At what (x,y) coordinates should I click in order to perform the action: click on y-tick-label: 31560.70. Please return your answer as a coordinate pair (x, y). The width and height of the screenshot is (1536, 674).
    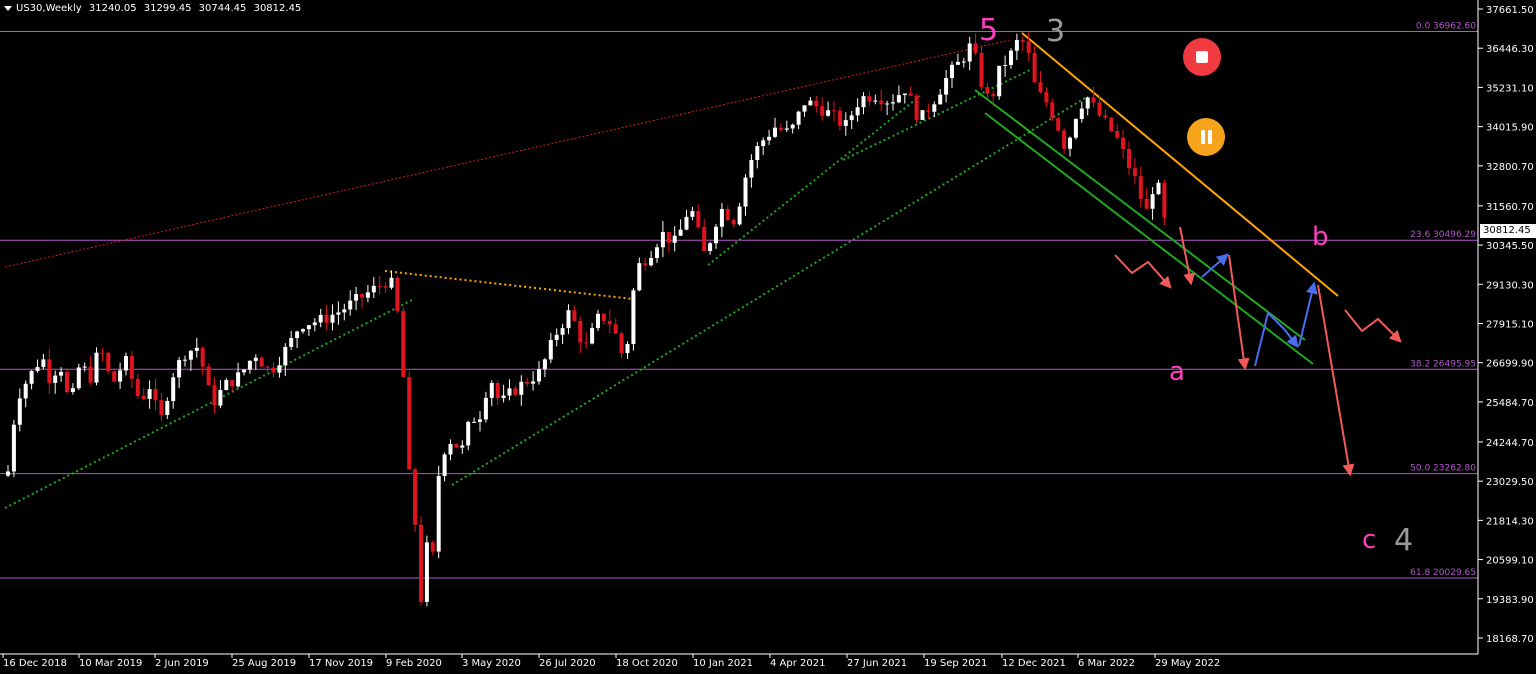
    Looking at the image, I should click on (1510, 207).